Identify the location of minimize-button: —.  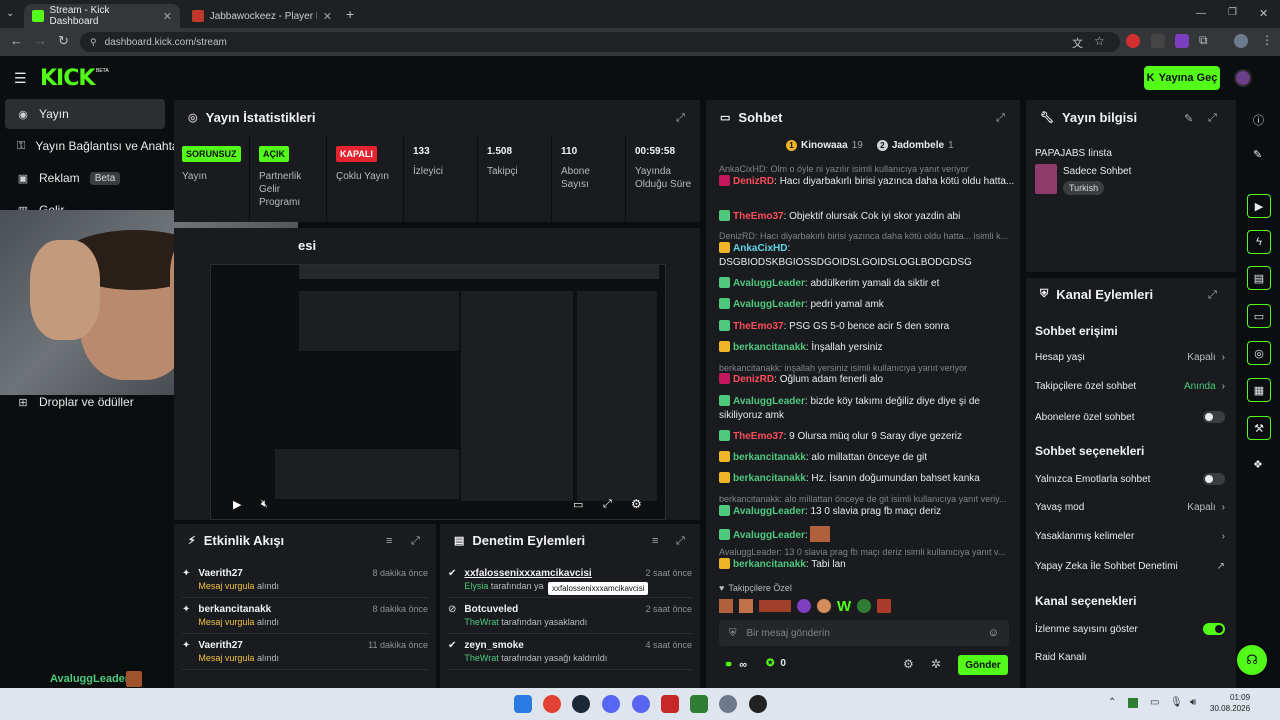
(1201, 13).